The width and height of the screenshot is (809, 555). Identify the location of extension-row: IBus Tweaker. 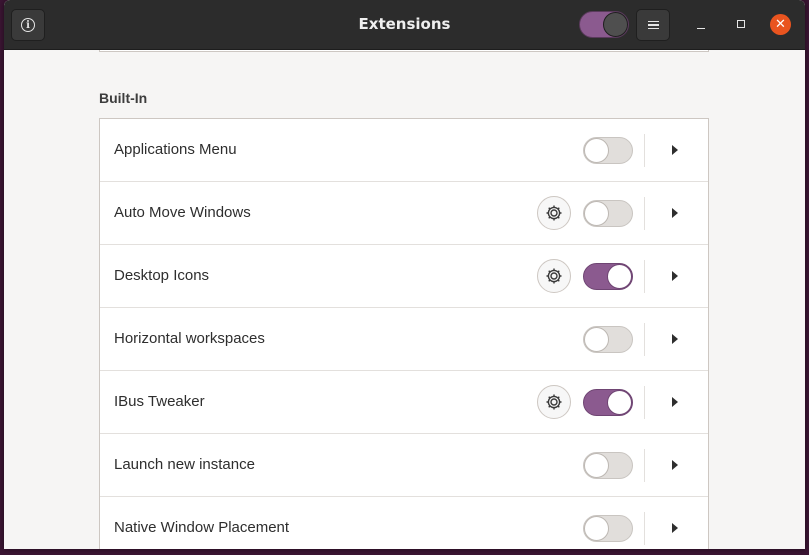
(404, 402).